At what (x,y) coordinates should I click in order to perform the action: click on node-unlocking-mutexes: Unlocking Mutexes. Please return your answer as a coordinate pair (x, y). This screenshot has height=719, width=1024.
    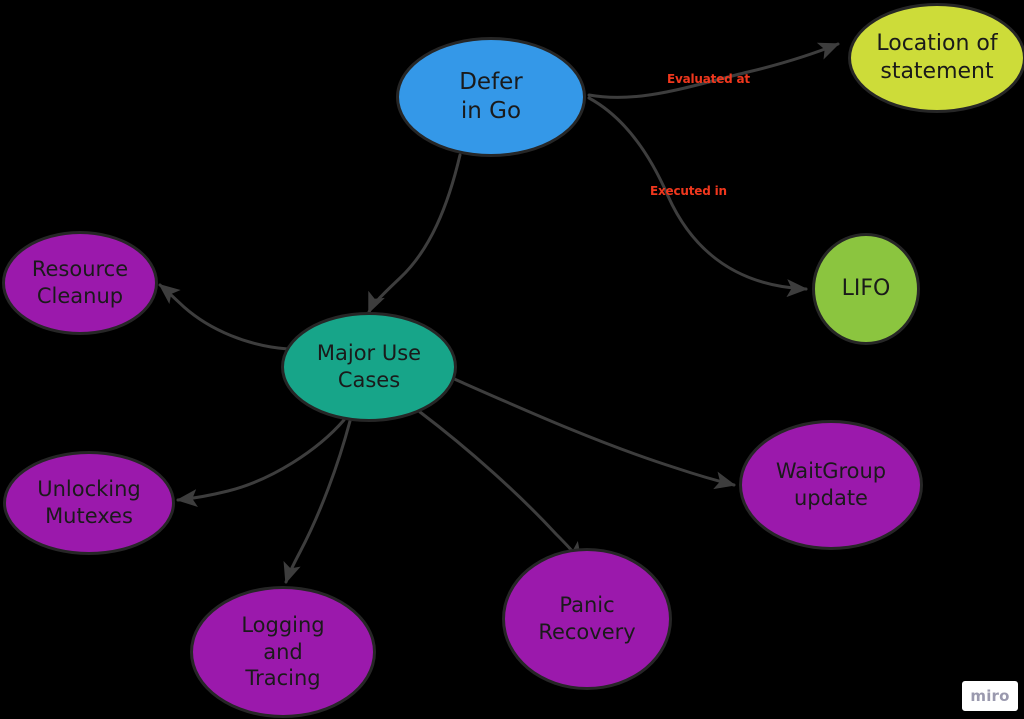
    Looking at the image, I should click on (89, 503).